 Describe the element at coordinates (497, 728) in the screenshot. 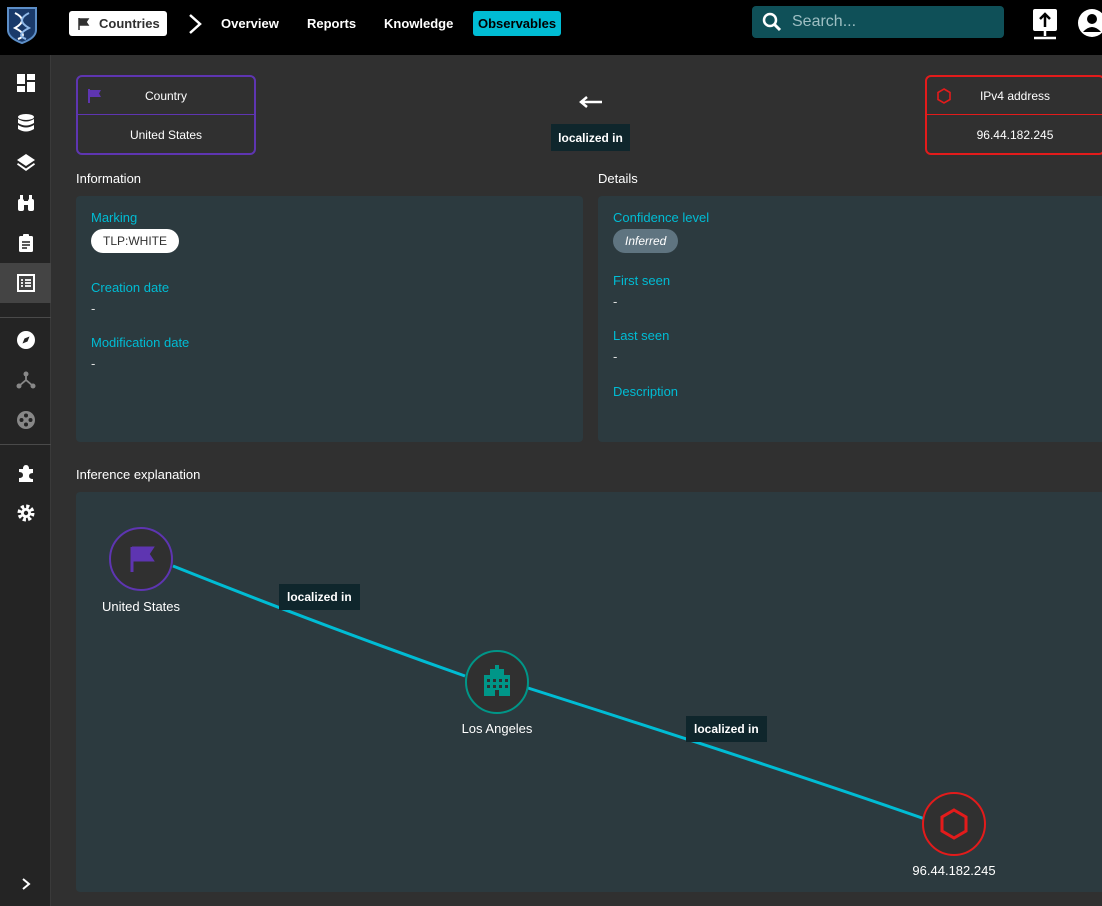

I see `graph-node-label-city: Los Angeles` at that location.